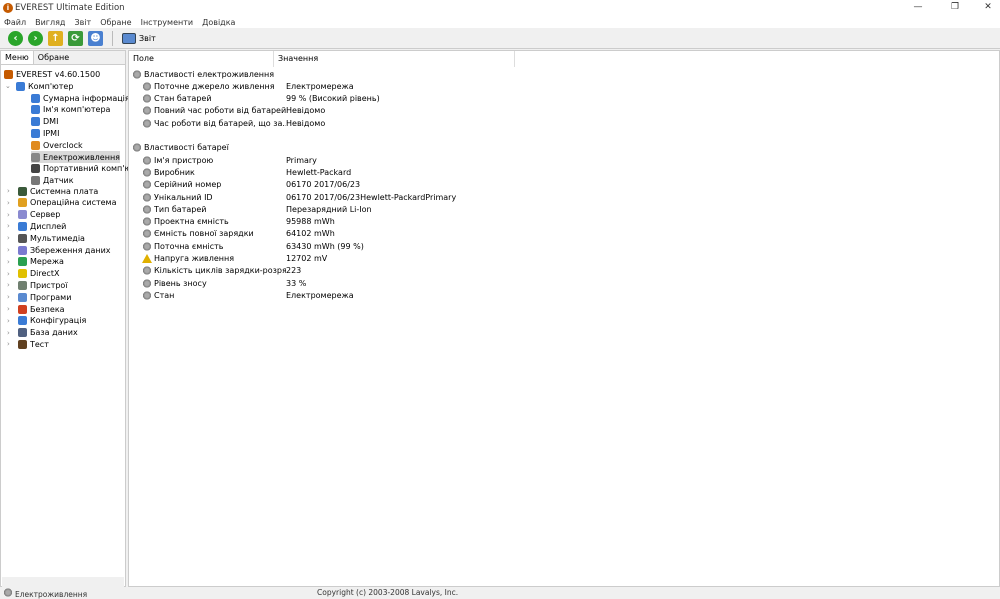  Describe the element at coordinates (392, 209) in the screenshot. I see `table-row: Тип батарей Перезарядний Li-Ion` at that location.